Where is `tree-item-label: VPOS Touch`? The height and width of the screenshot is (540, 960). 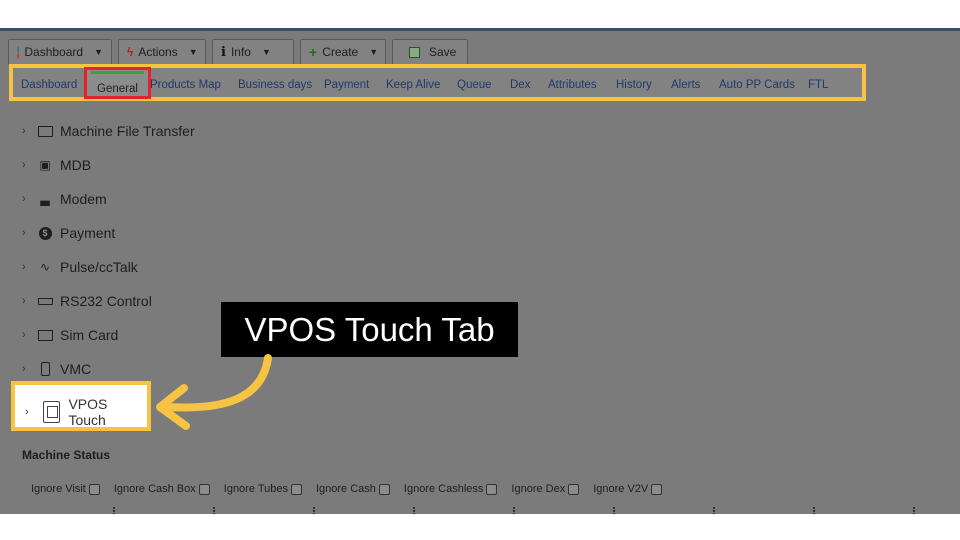
tree-item-label: VPOS Touch is located at coordinates (88, 412).